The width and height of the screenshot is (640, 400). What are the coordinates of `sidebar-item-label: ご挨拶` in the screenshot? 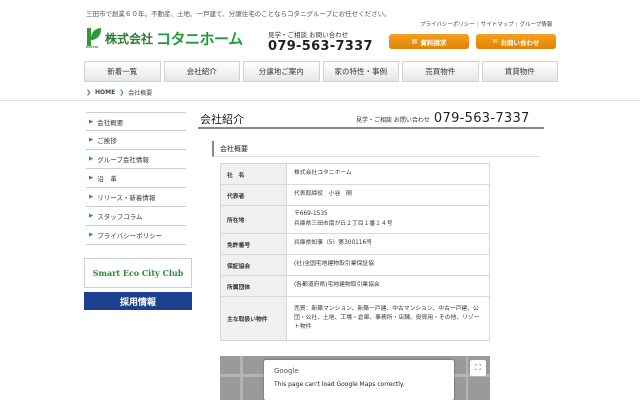 It's located at (107, 141).